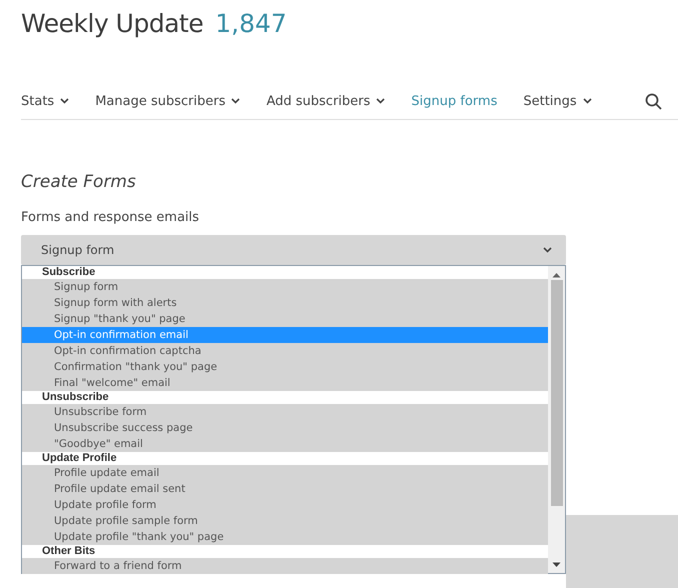 The width and height of the screenshot is (678, 588). What do you see at coordinates (326, 101) in the screenshot?
I see `nav-link: Add subscribers` at bounding box center [326, 101].